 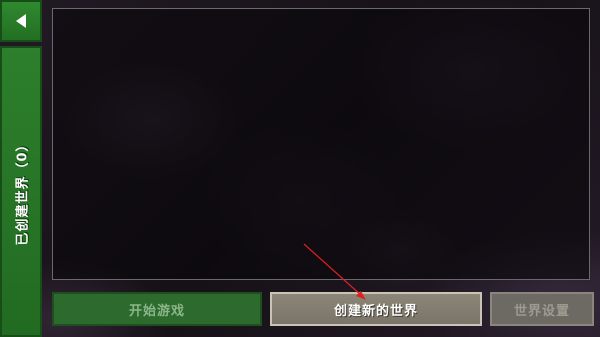 I want to click on left-triangle-icon, so click(x=21, y=21).